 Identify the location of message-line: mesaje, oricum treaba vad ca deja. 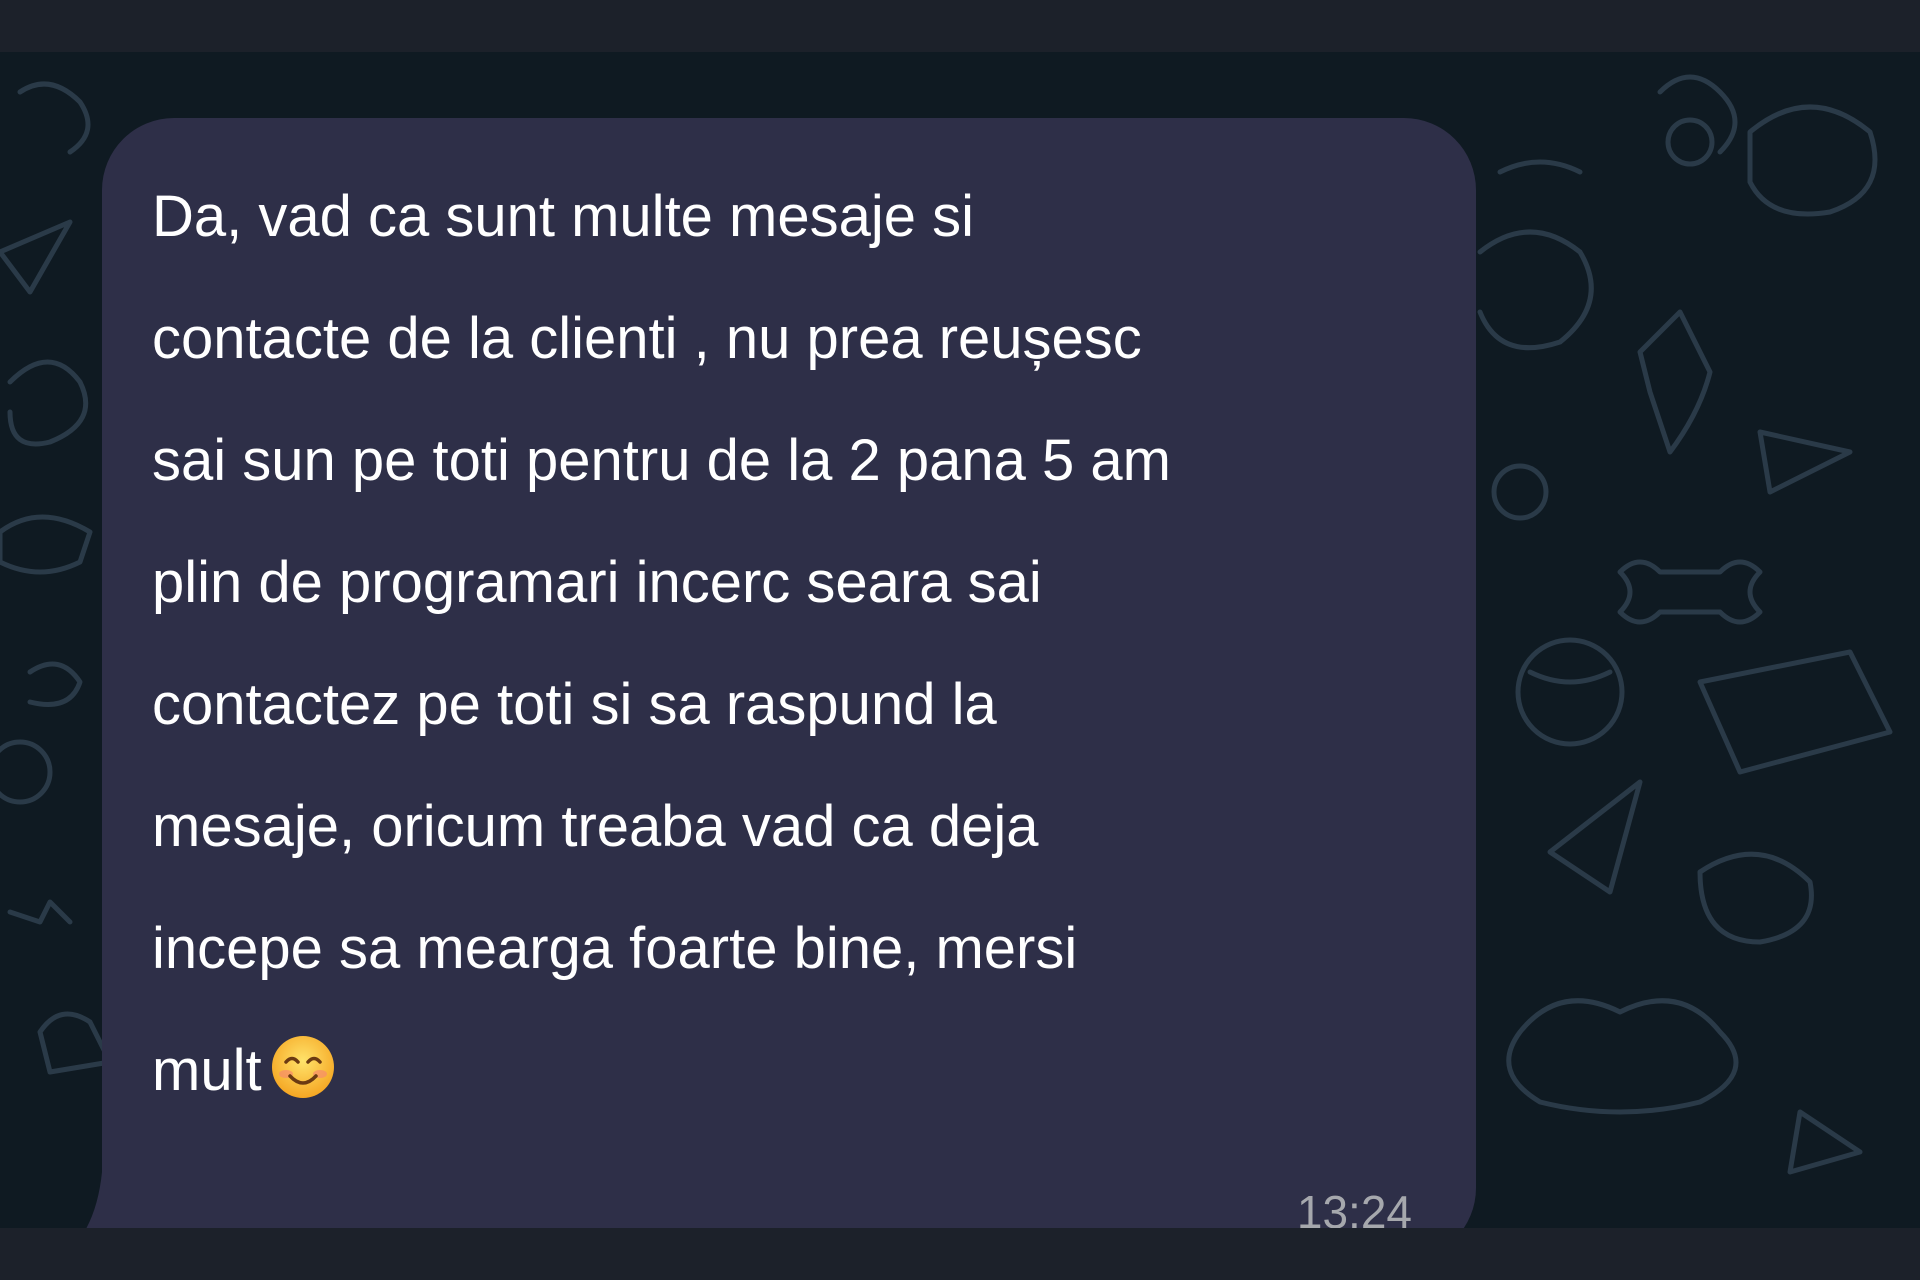
(595, 826).